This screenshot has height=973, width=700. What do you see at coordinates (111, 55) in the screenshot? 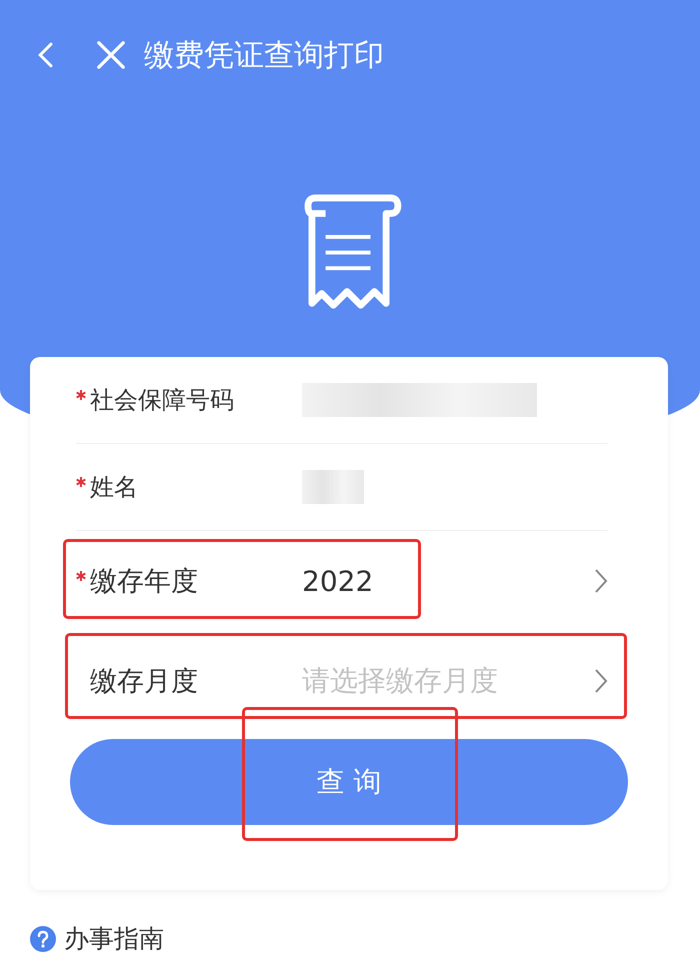
I see `close-icon` at bounding box center [111, 55].